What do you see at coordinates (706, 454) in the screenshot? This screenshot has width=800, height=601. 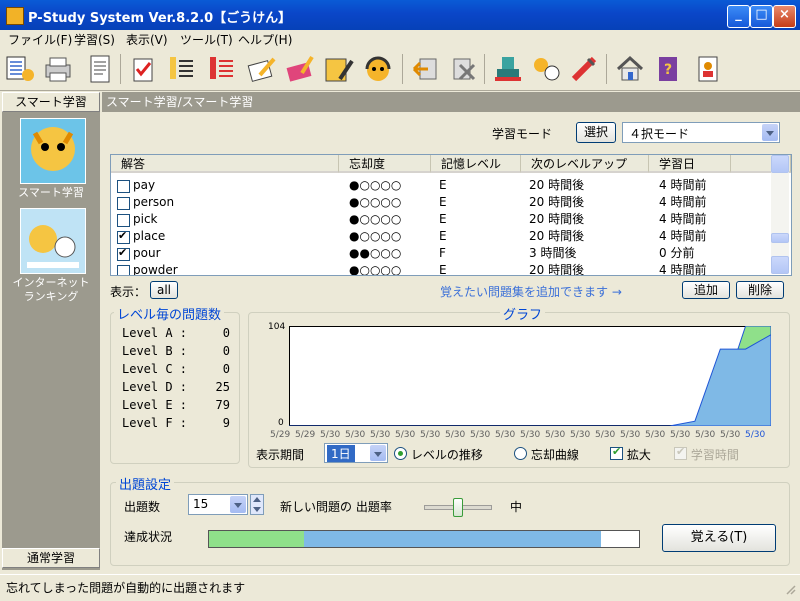 I see `study-time-checkbox: ✔ 学習時間` at bounding box center [706, 454].